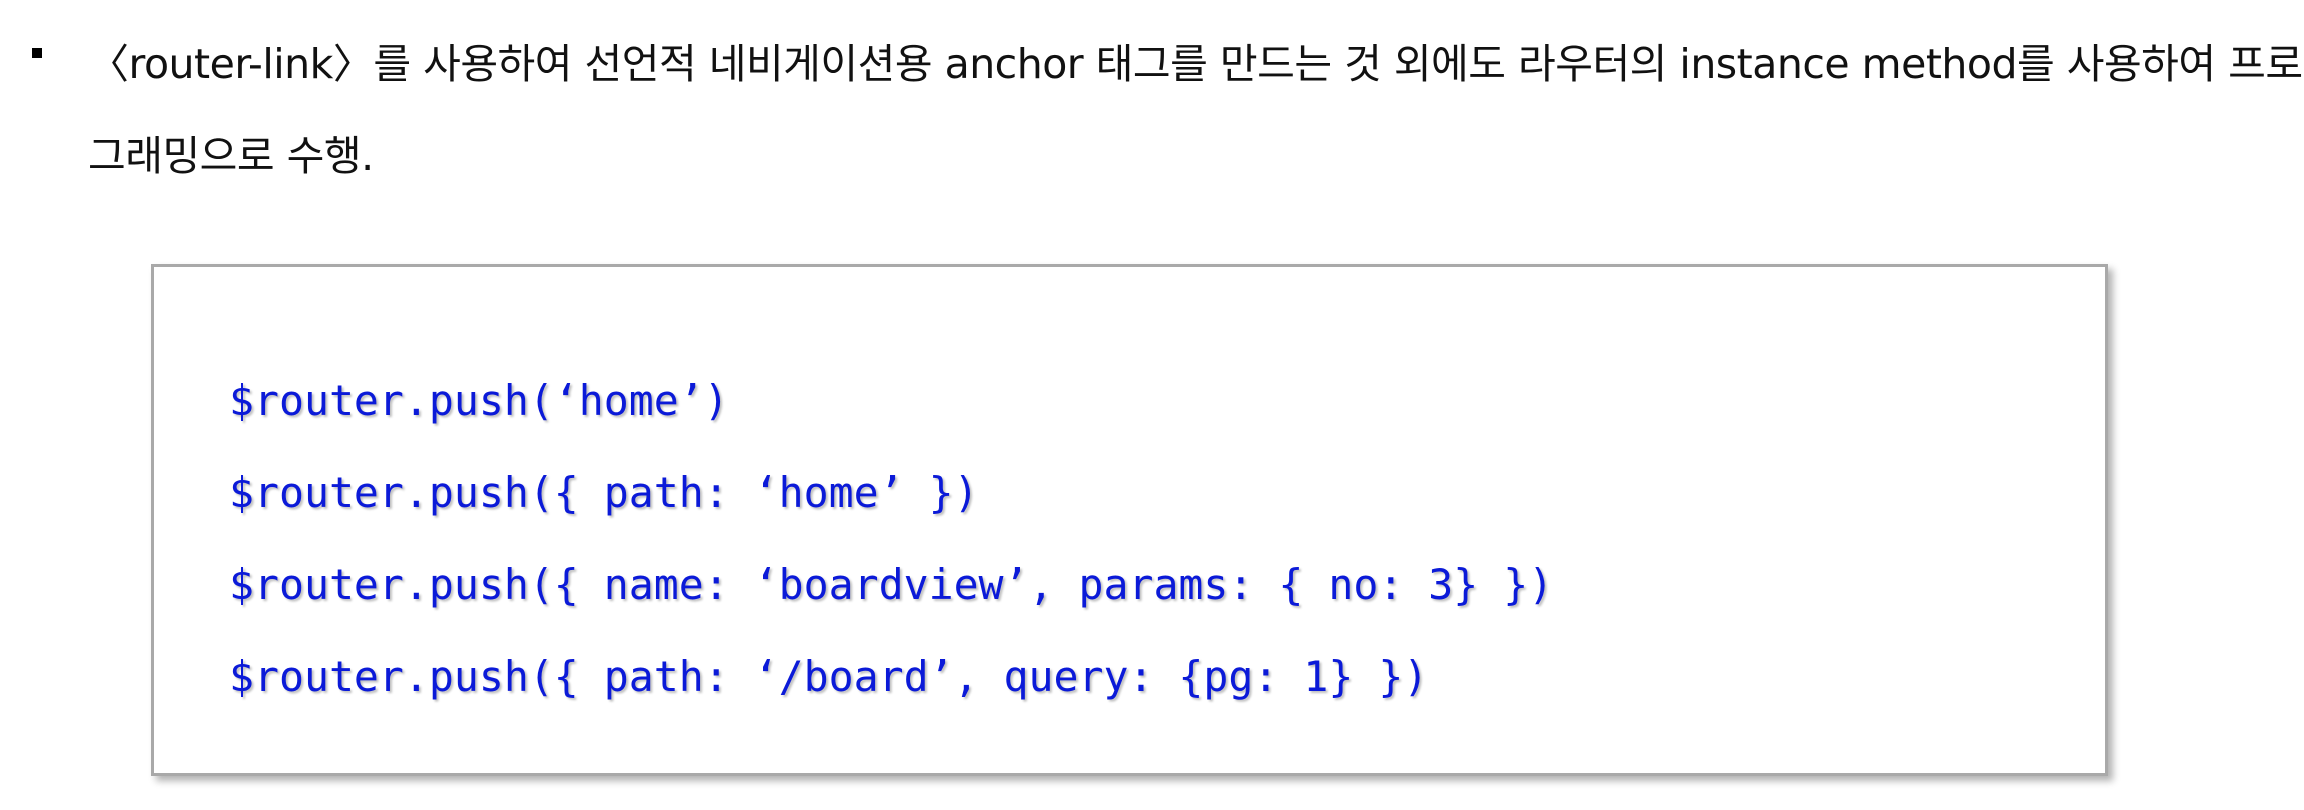  Describe the element at coordinates (37, 53) in the screenshot. I see `square-bullet-icon` at that location.